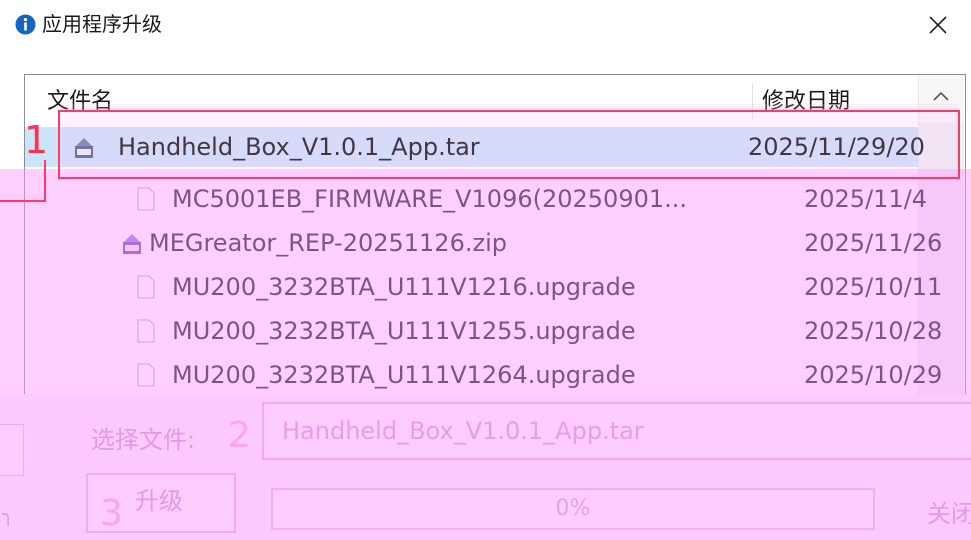  Describe the element at coordinates (873, 331) in the screenshot. I see `file-date: 2025/10/28` at that location.